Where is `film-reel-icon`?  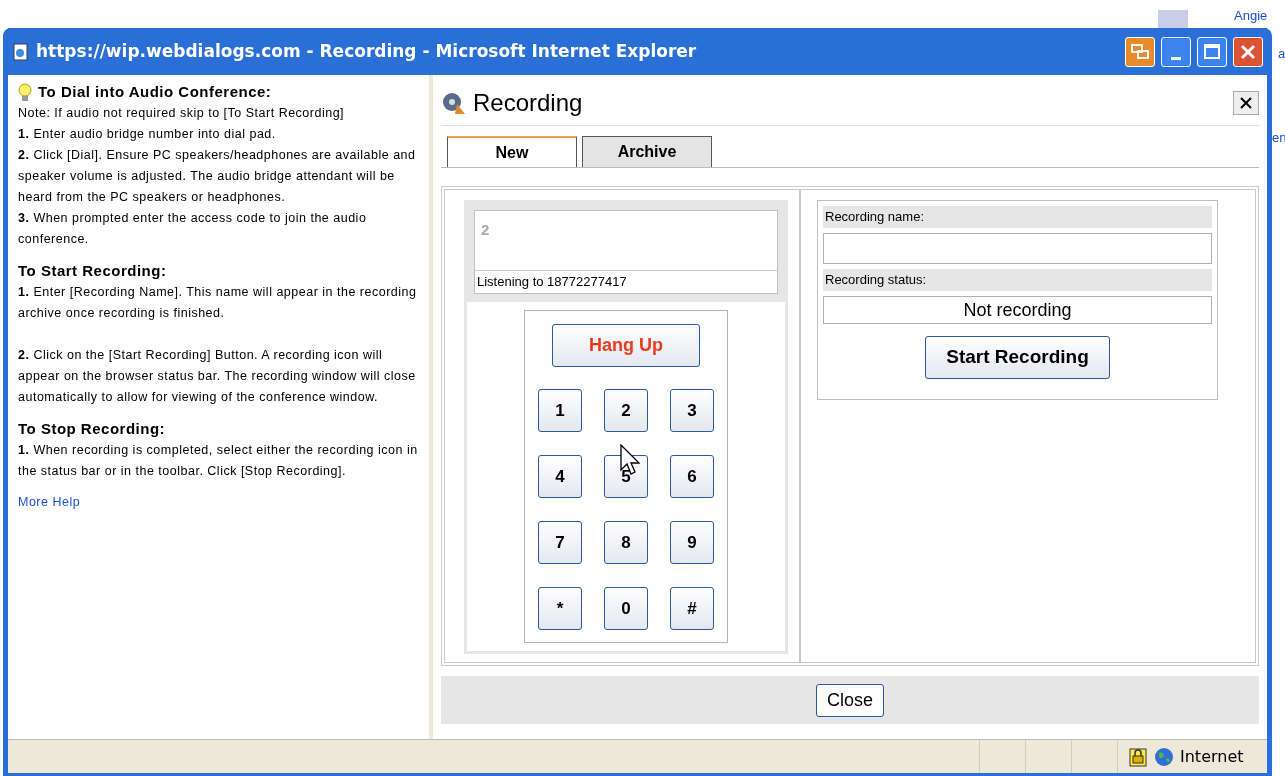 film-reel-icon is located at coordinates (454, 103).